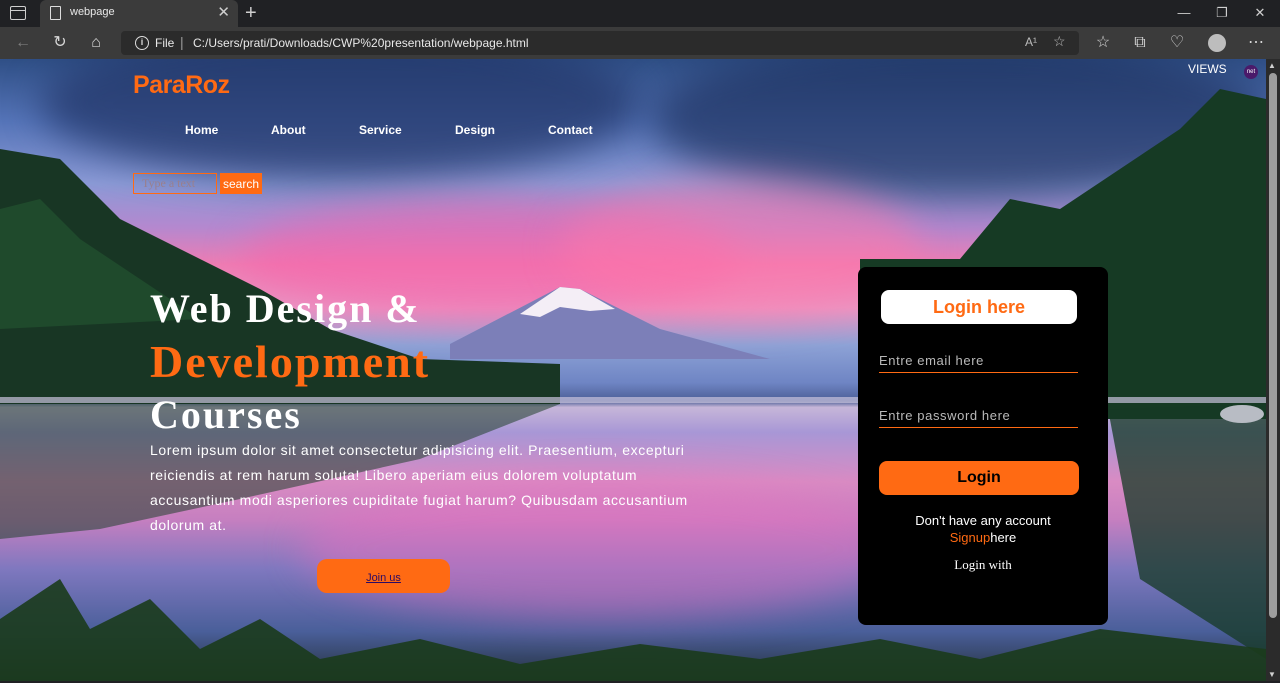 This screenshot has width=1280, height=683. I want to click on signup-here-text: here, so click(1003, 537).